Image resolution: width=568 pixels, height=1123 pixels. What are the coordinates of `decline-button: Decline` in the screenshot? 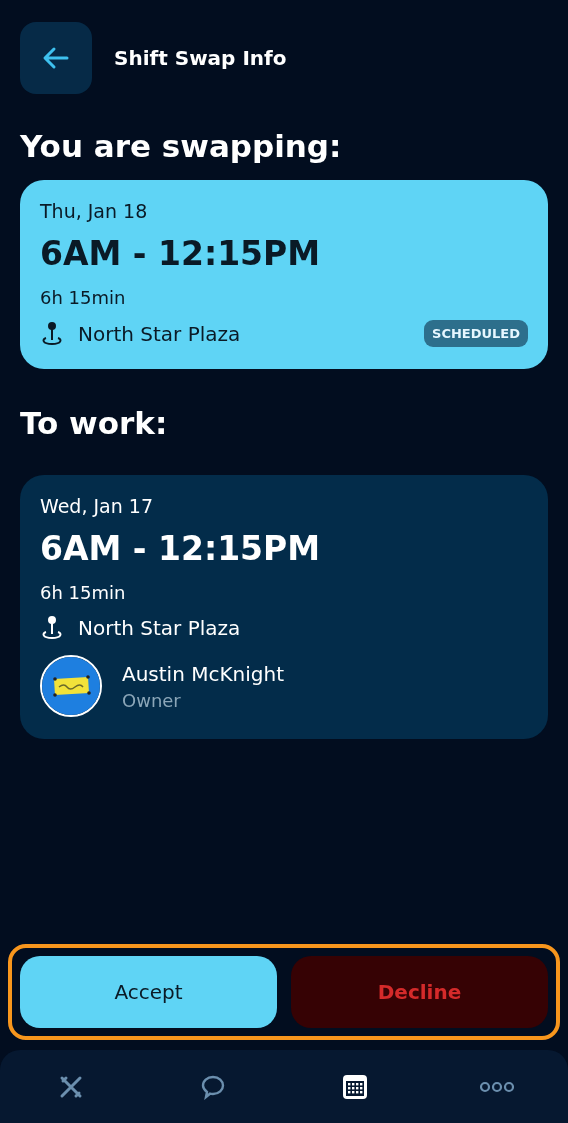 It's located at (419, 992).